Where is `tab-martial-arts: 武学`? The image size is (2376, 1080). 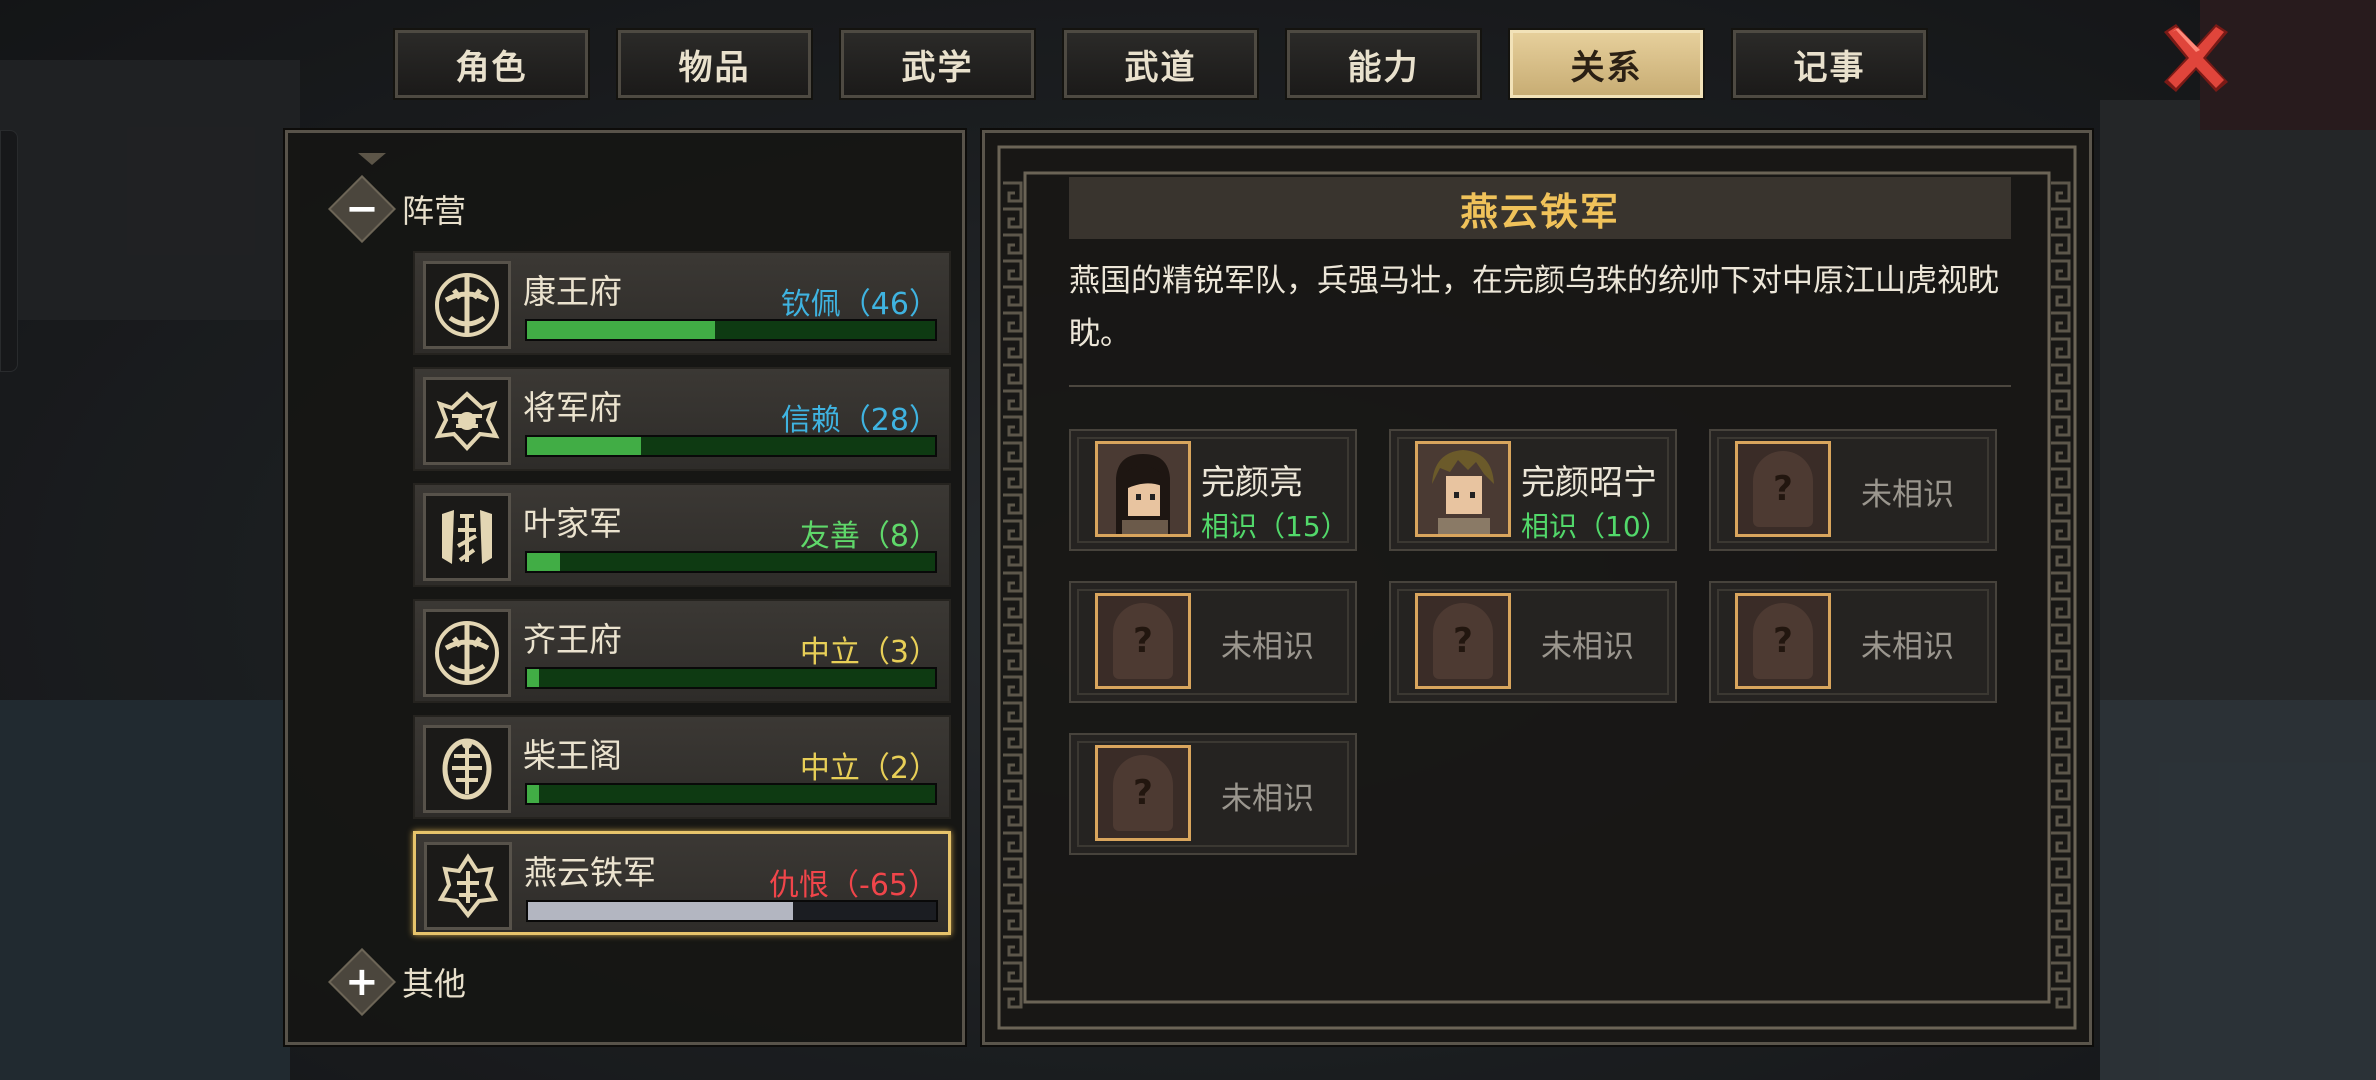 tab-martial-arts: 武学 is located at coordinates (937, 64).